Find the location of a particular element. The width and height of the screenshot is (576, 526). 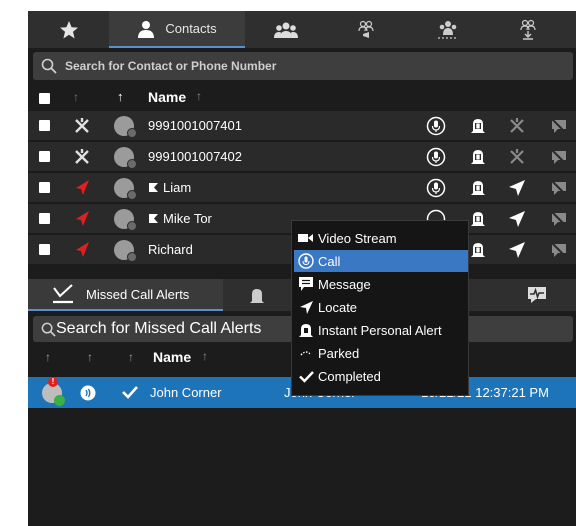

group-icon is located at coordinates (285, 30).